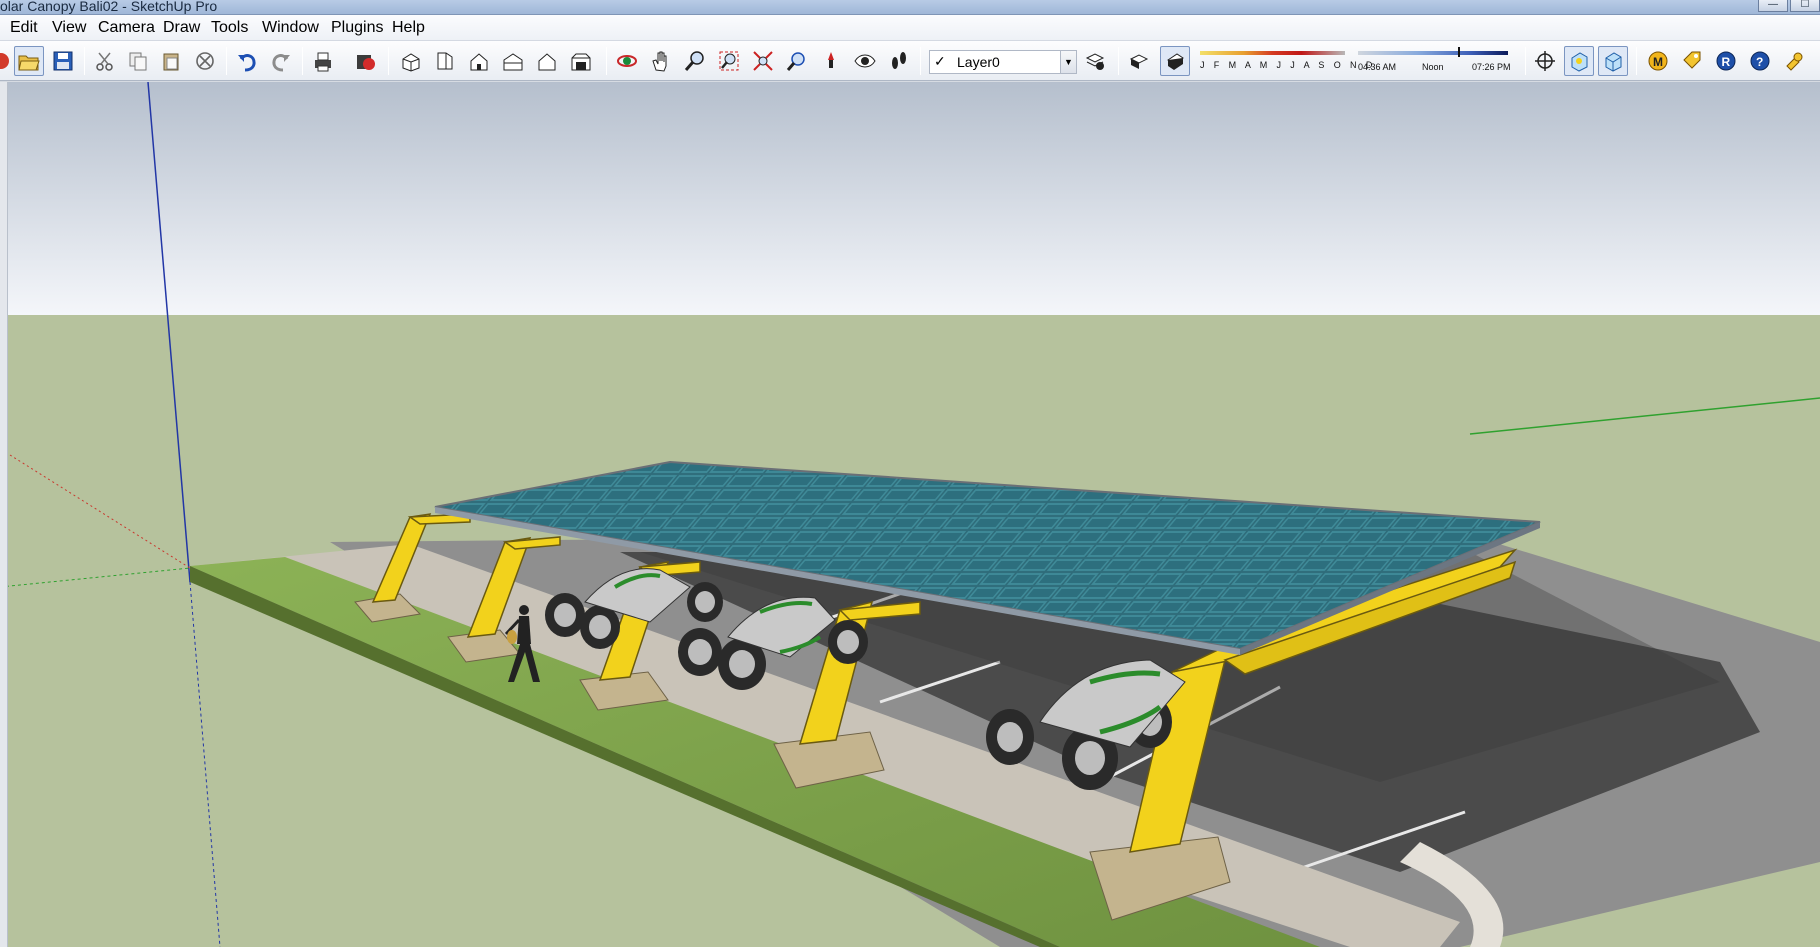  I want to click on shadow-time-noon: Noon, so click(1433, 67).